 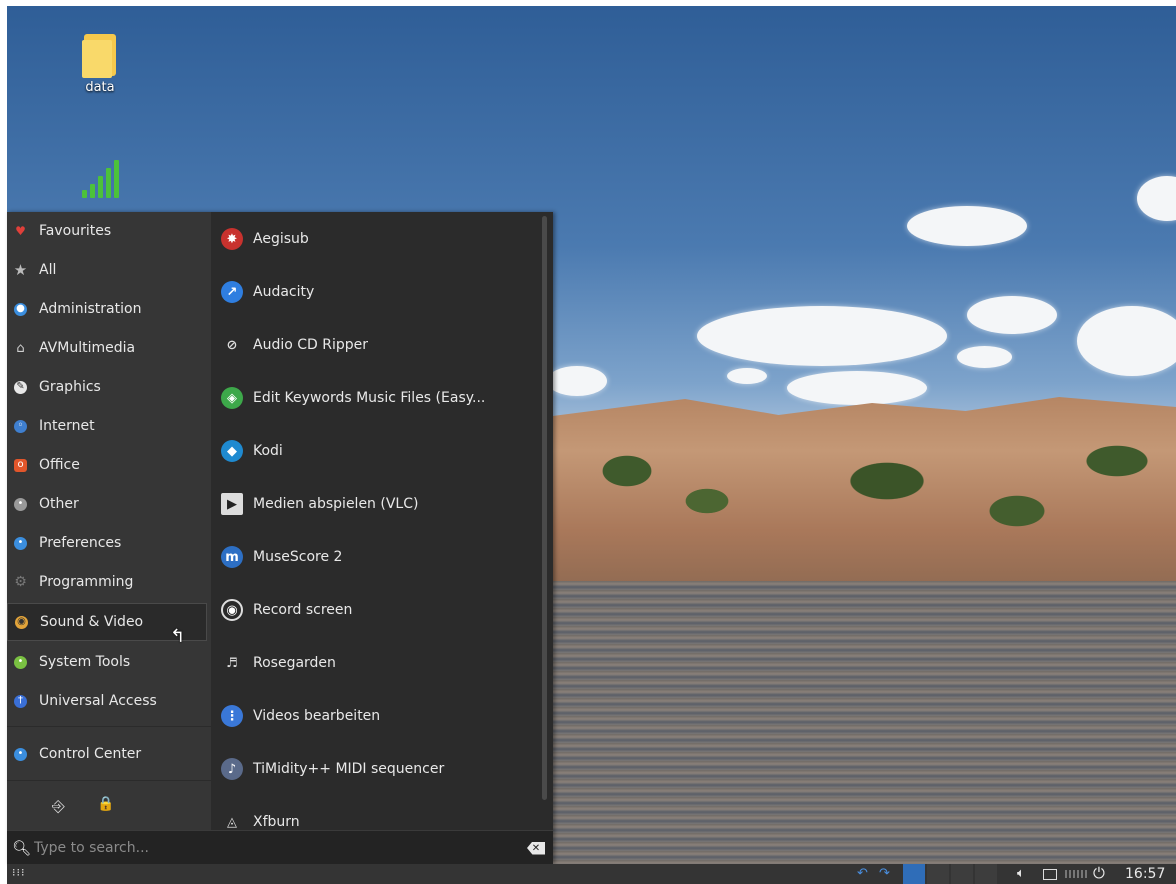 I want to click on app-label: Audacity, so click(x=284, y=292).